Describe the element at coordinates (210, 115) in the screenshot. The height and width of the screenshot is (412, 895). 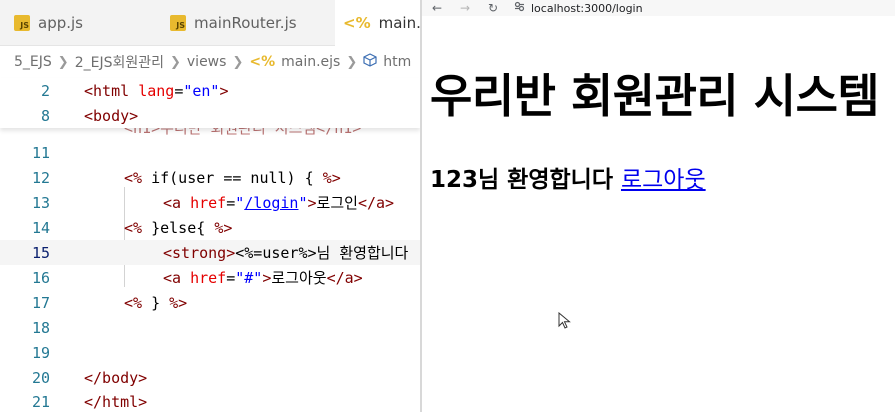
I see `code-line: 8 <body>` at that location.